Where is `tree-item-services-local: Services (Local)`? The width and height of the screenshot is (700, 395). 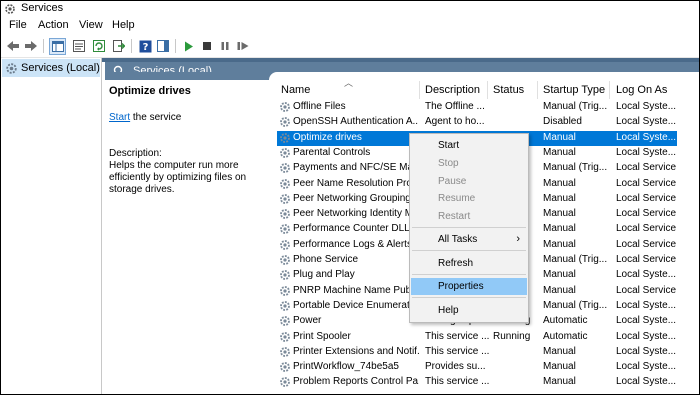 tree-item-services-local: Services (Local) is located at coordinates (51, 68).